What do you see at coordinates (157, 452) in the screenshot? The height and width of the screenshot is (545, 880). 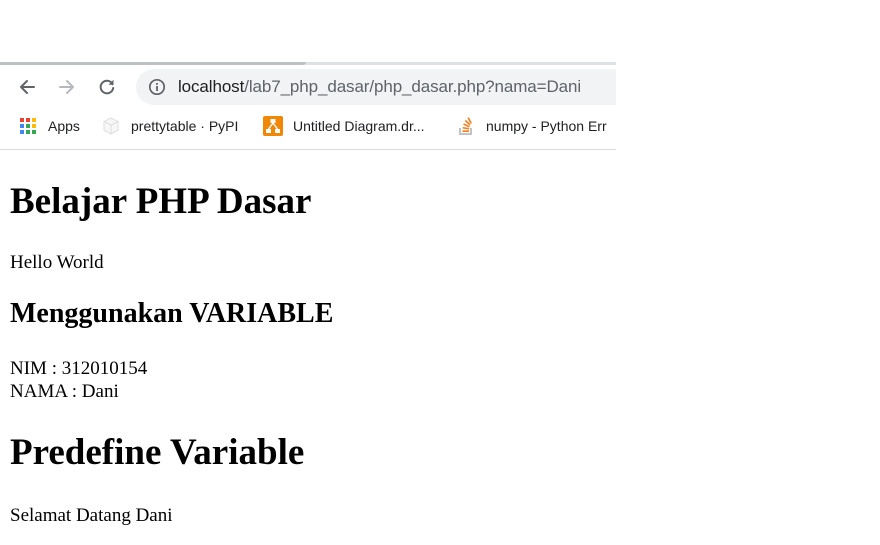 I see `page-heading-predefine: Predefine Variable` at bounding box center [157, 452].